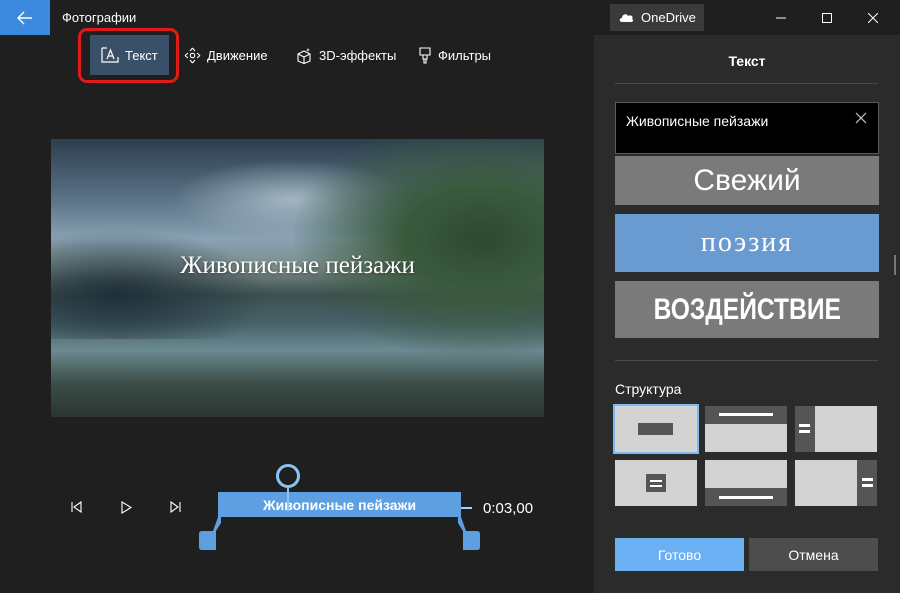 The width and height of the screenshot is (900, 593). What do you see at coordinates (626, 18) in the screenshot?
I see `cloud-icon` at bounding box center [626, 18].